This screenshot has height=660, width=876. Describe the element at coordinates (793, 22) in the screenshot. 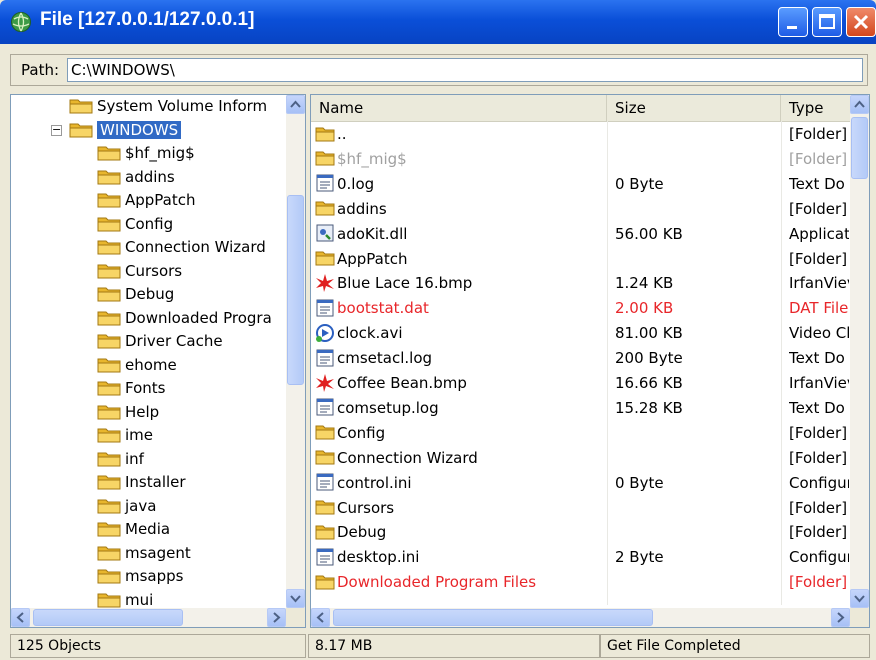

I see `minimize-button` at that location.